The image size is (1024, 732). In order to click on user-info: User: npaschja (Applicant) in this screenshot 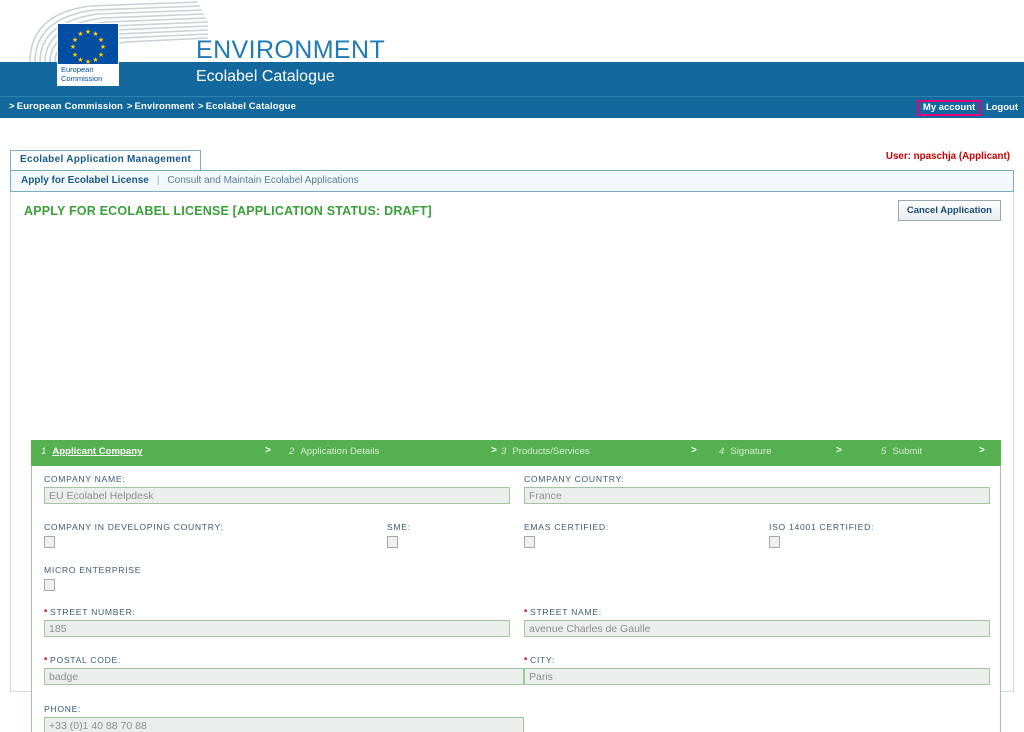, I will do `click(947, 156)`.